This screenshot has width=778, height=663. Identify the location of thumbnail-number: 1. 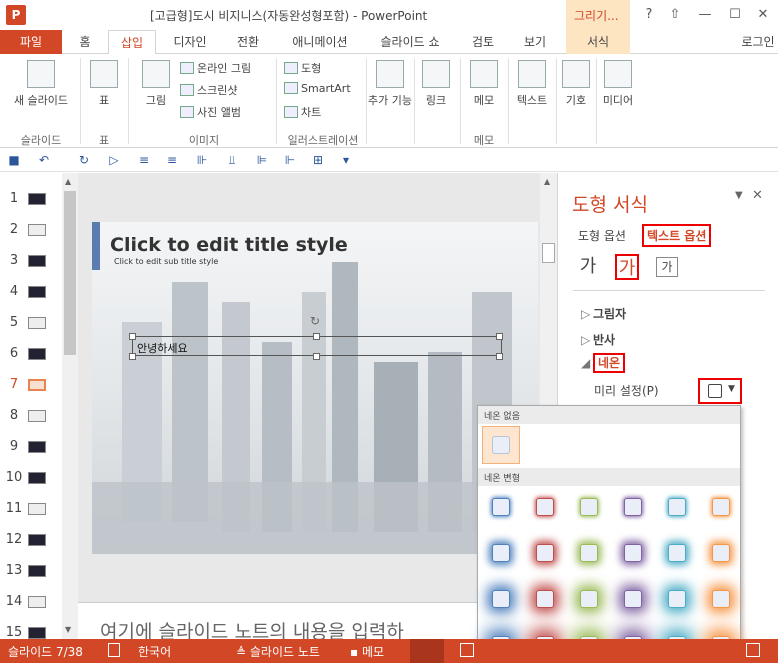
(14, 198).